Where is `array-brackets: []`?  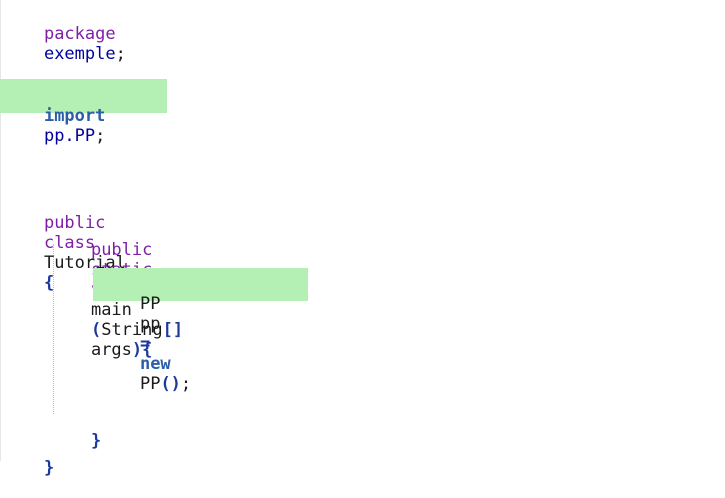
array-brackets: [] is located at coordinates (173, 330).